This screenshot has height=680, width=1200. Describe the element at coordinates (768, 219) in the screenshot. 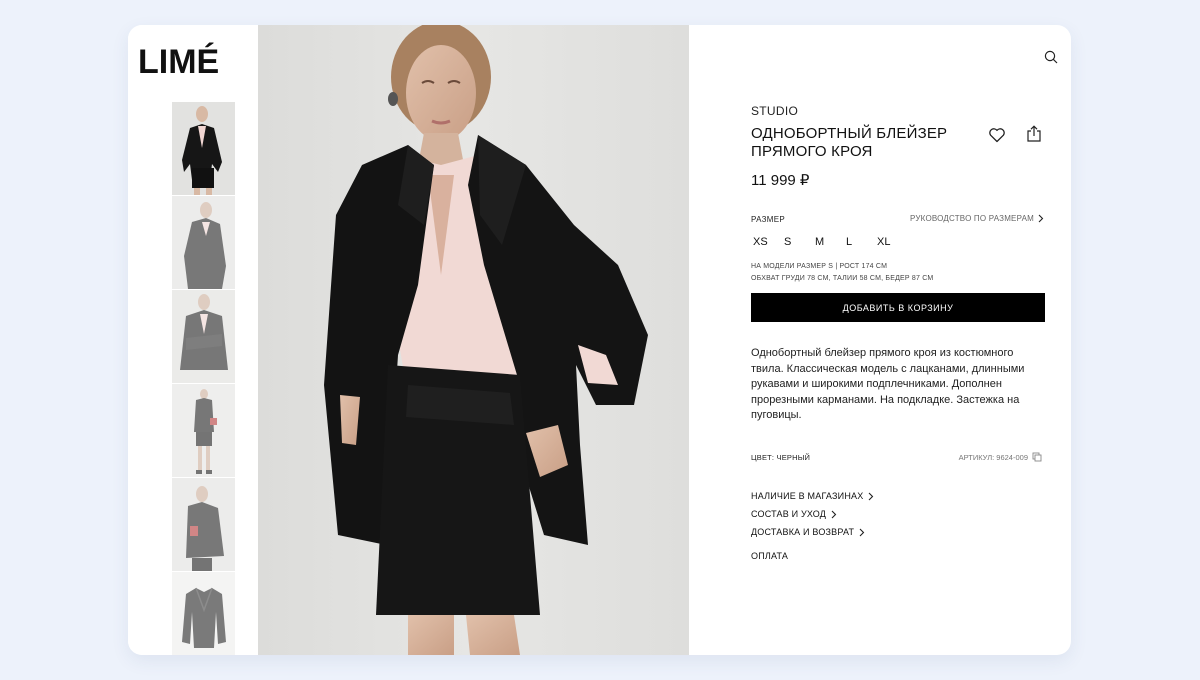

I see `size-label: РАЗМЕР` at that location.